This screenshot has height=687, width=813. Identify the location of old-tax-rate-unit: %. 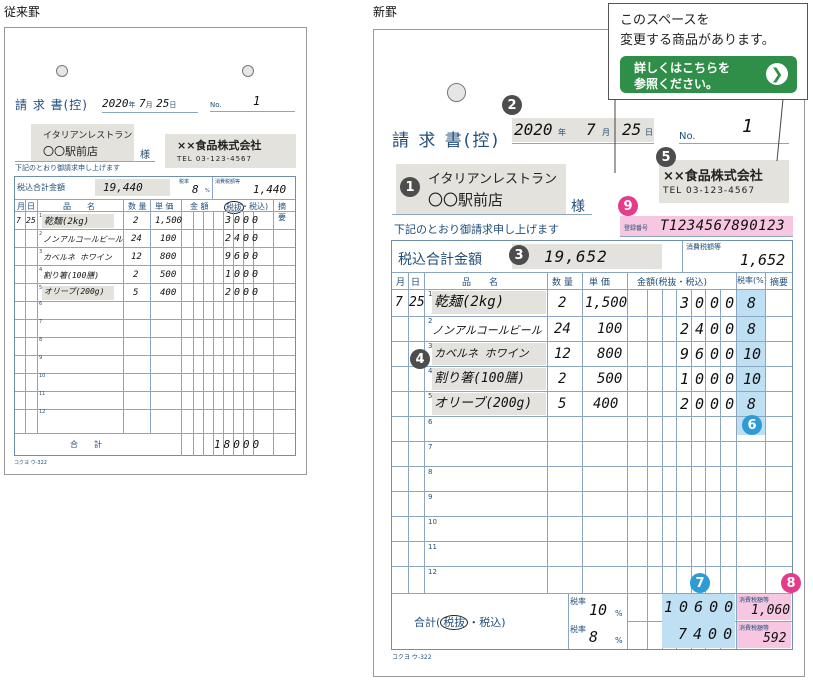
(207, 191).